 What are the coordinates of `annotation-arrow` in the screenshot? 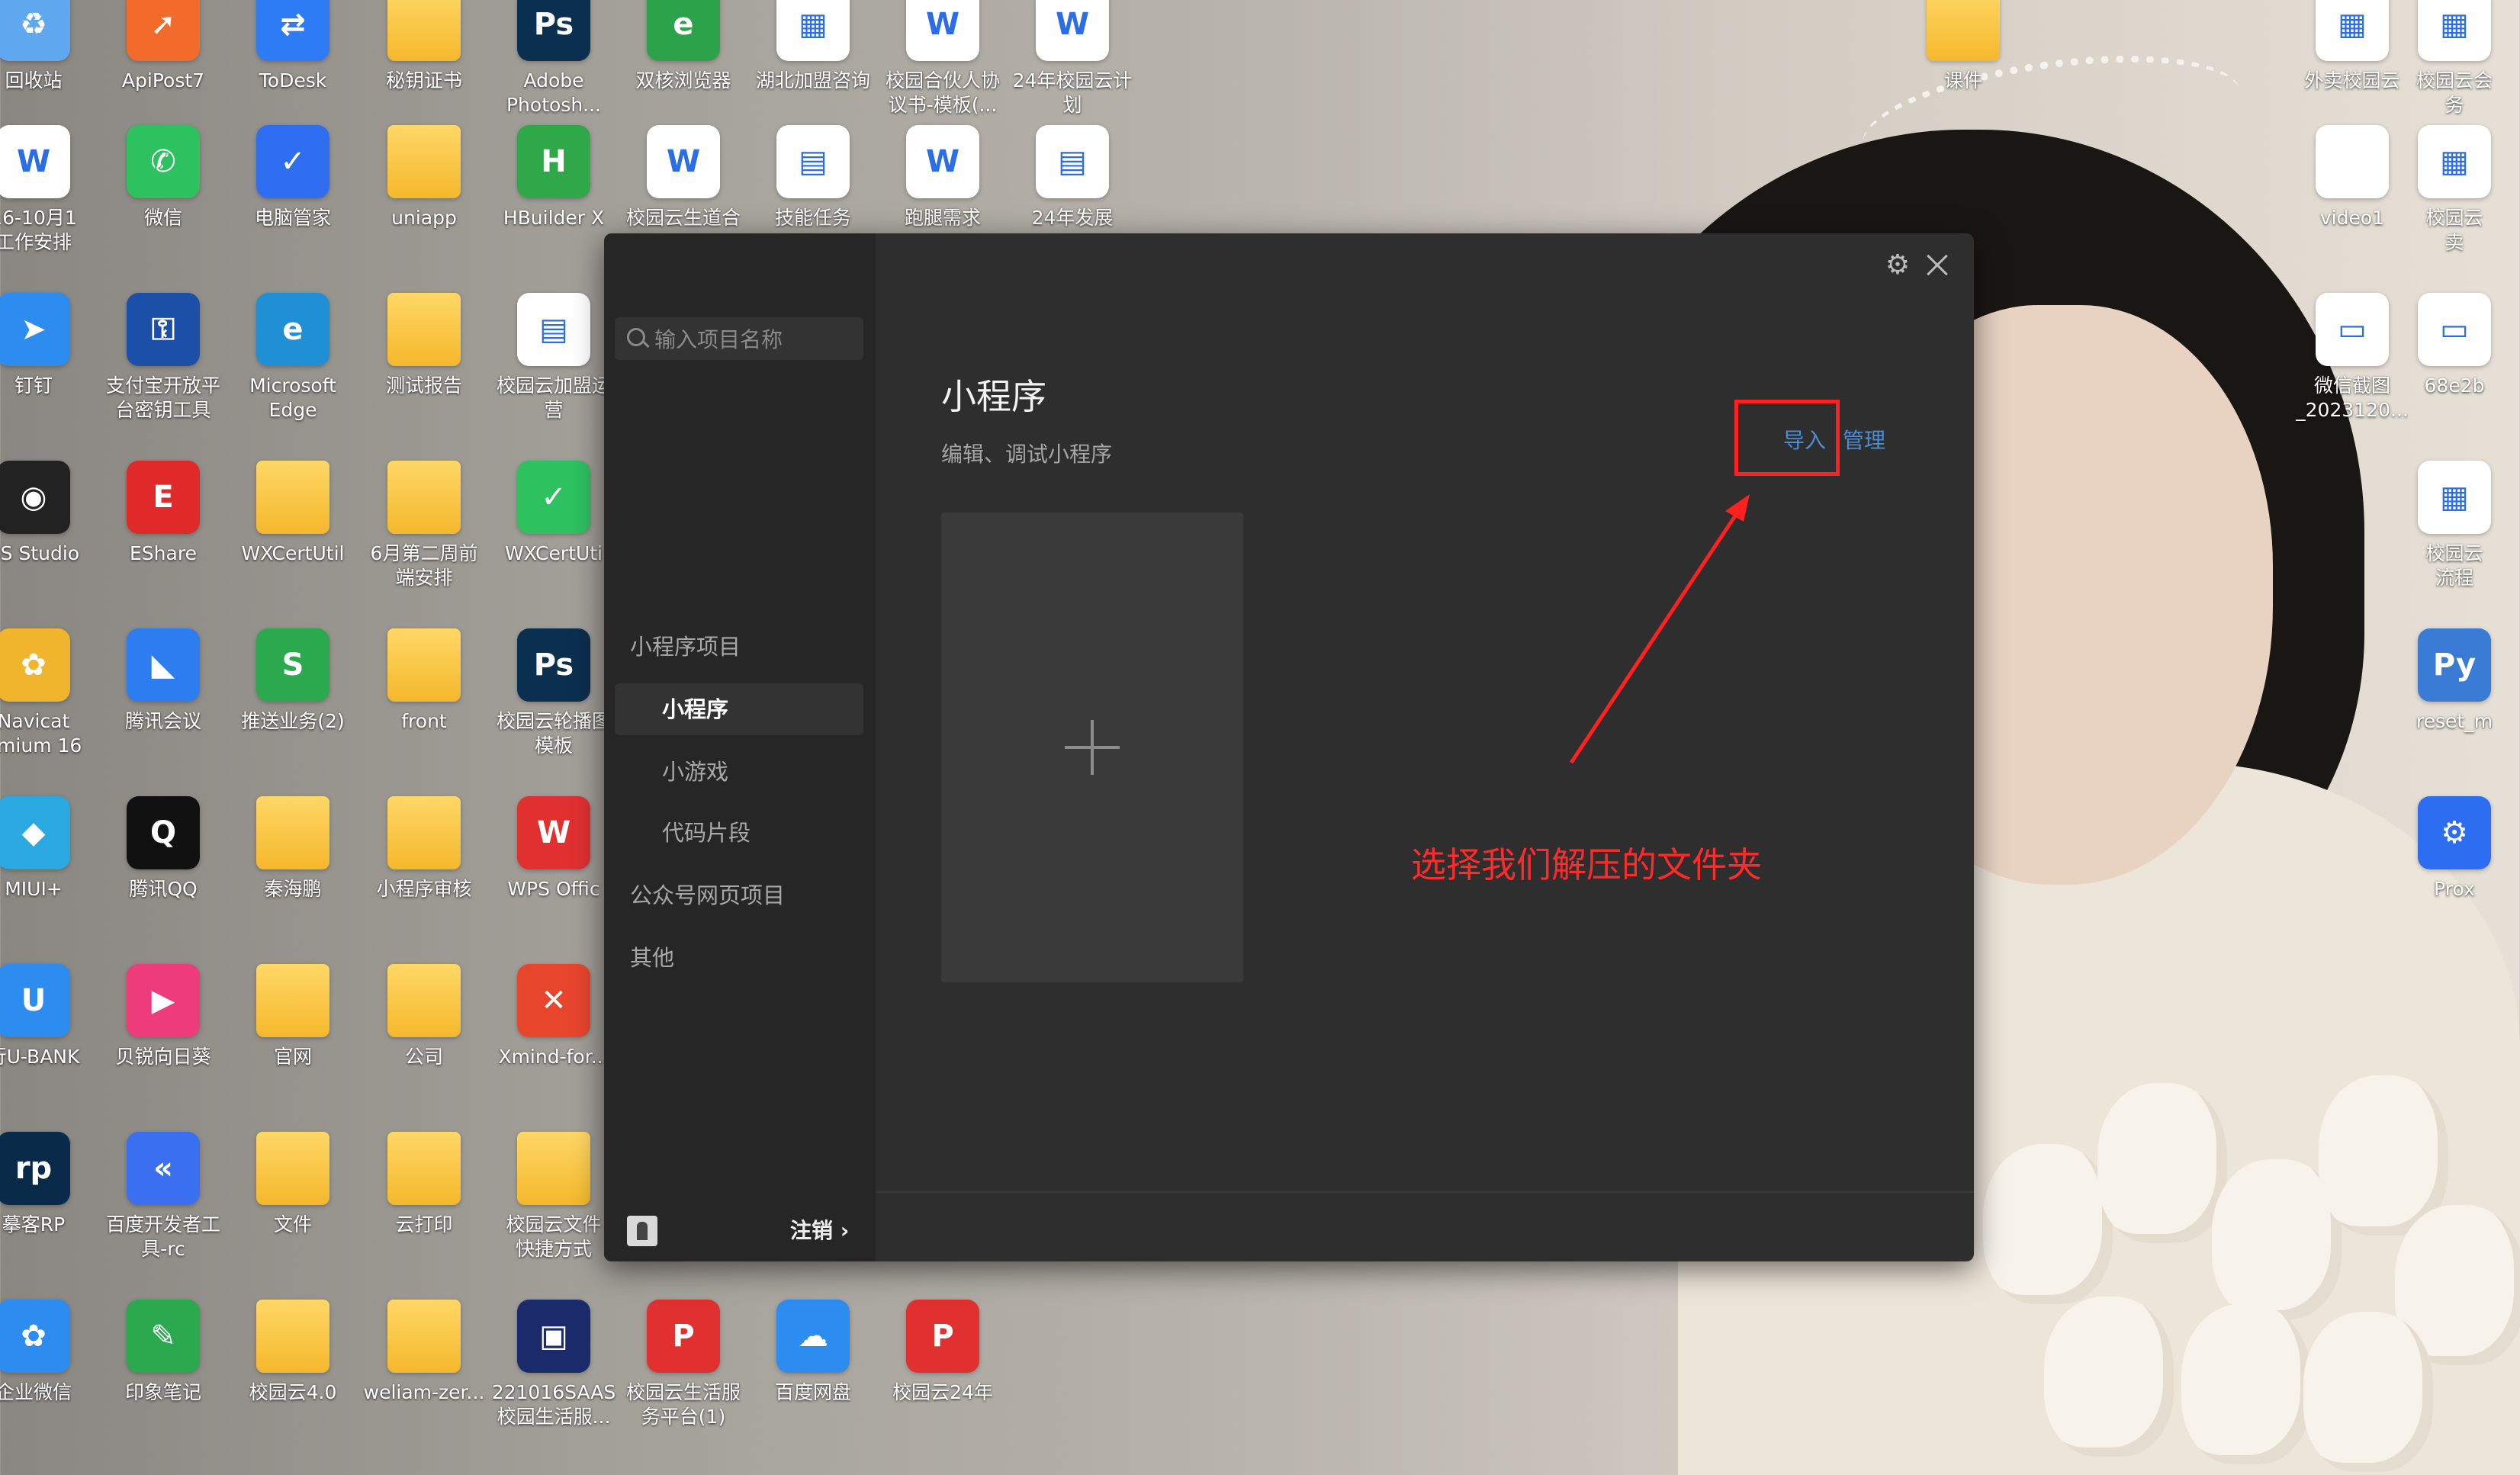 It's located at (1659, 629).